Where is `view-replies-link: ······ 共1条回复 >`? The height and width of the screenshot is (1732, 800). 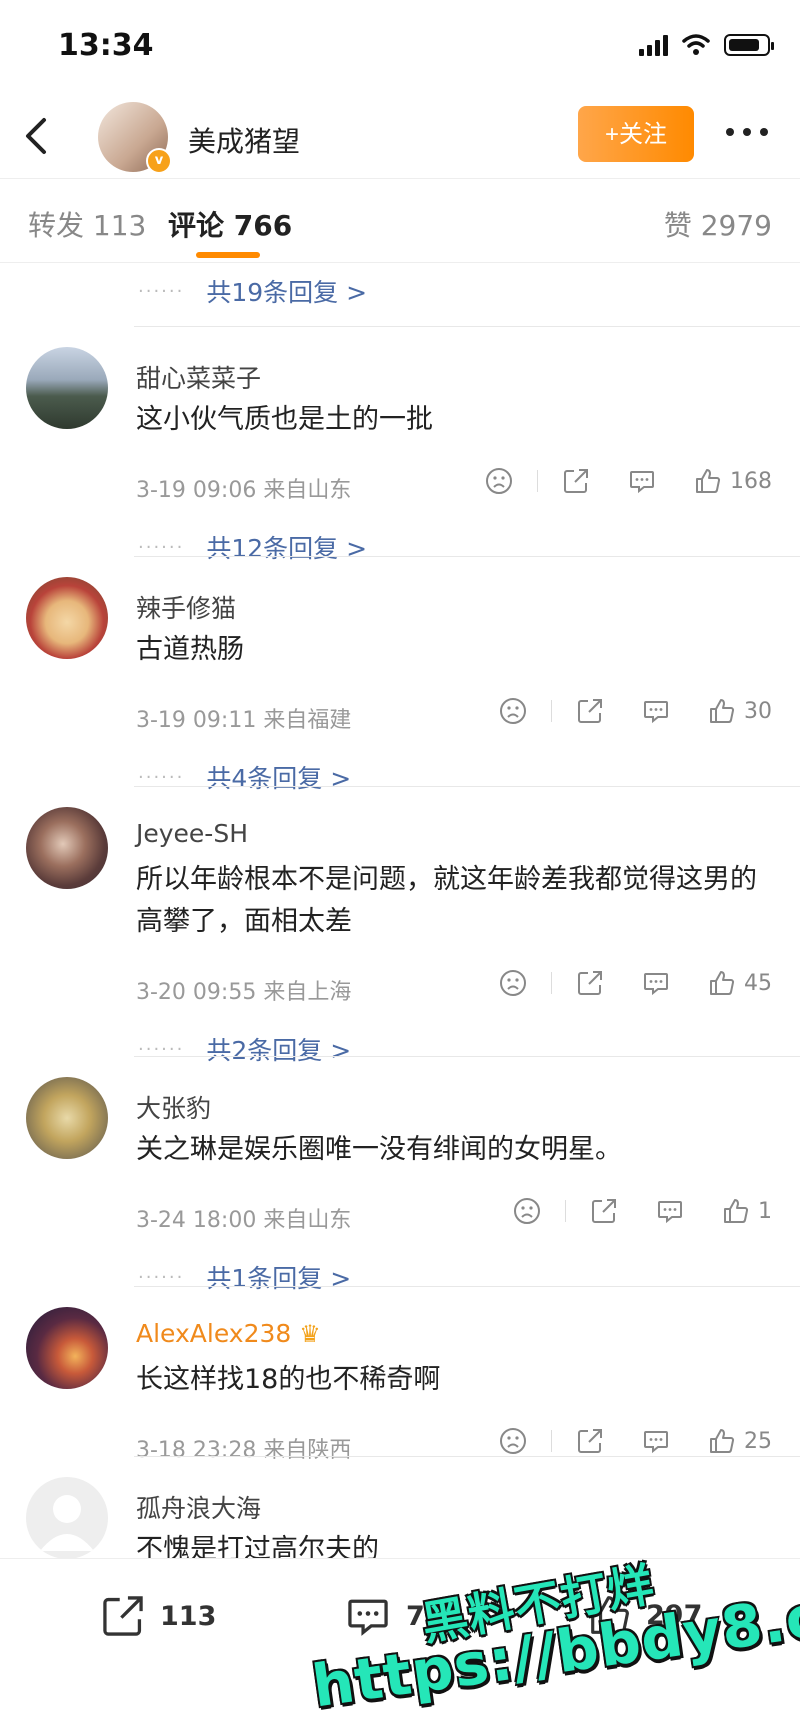
view-replies-link: ······ 共1条回复 > is located at coordinates (244, 1277).